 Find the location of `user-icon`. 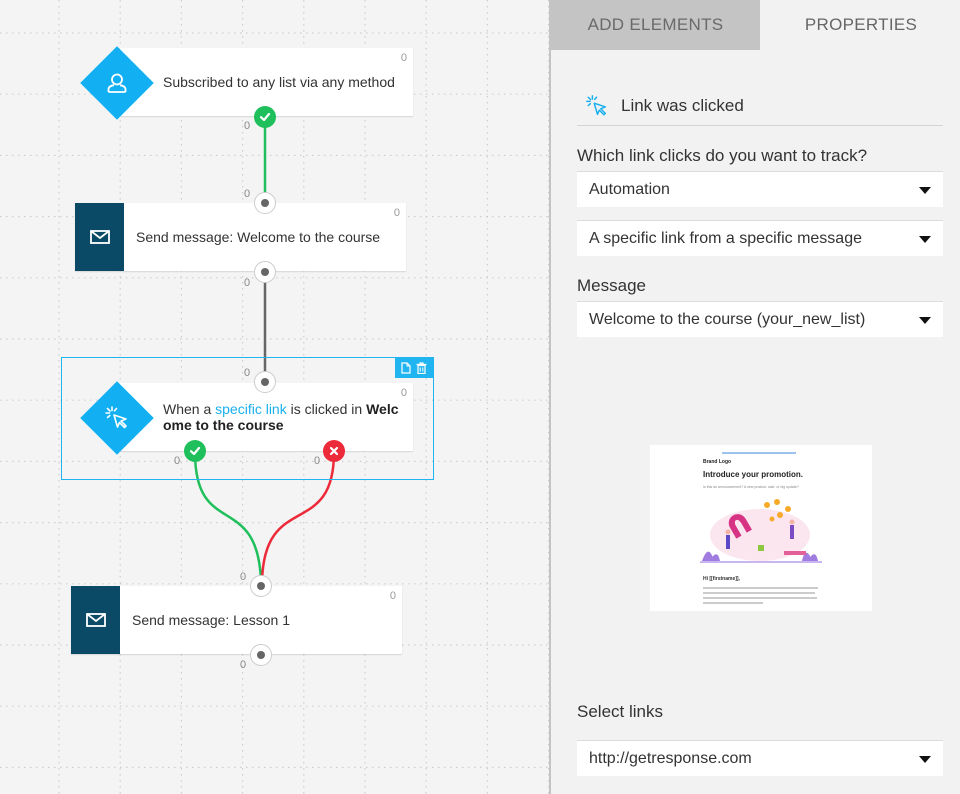

user-icon is located at coordinates (117, 83).